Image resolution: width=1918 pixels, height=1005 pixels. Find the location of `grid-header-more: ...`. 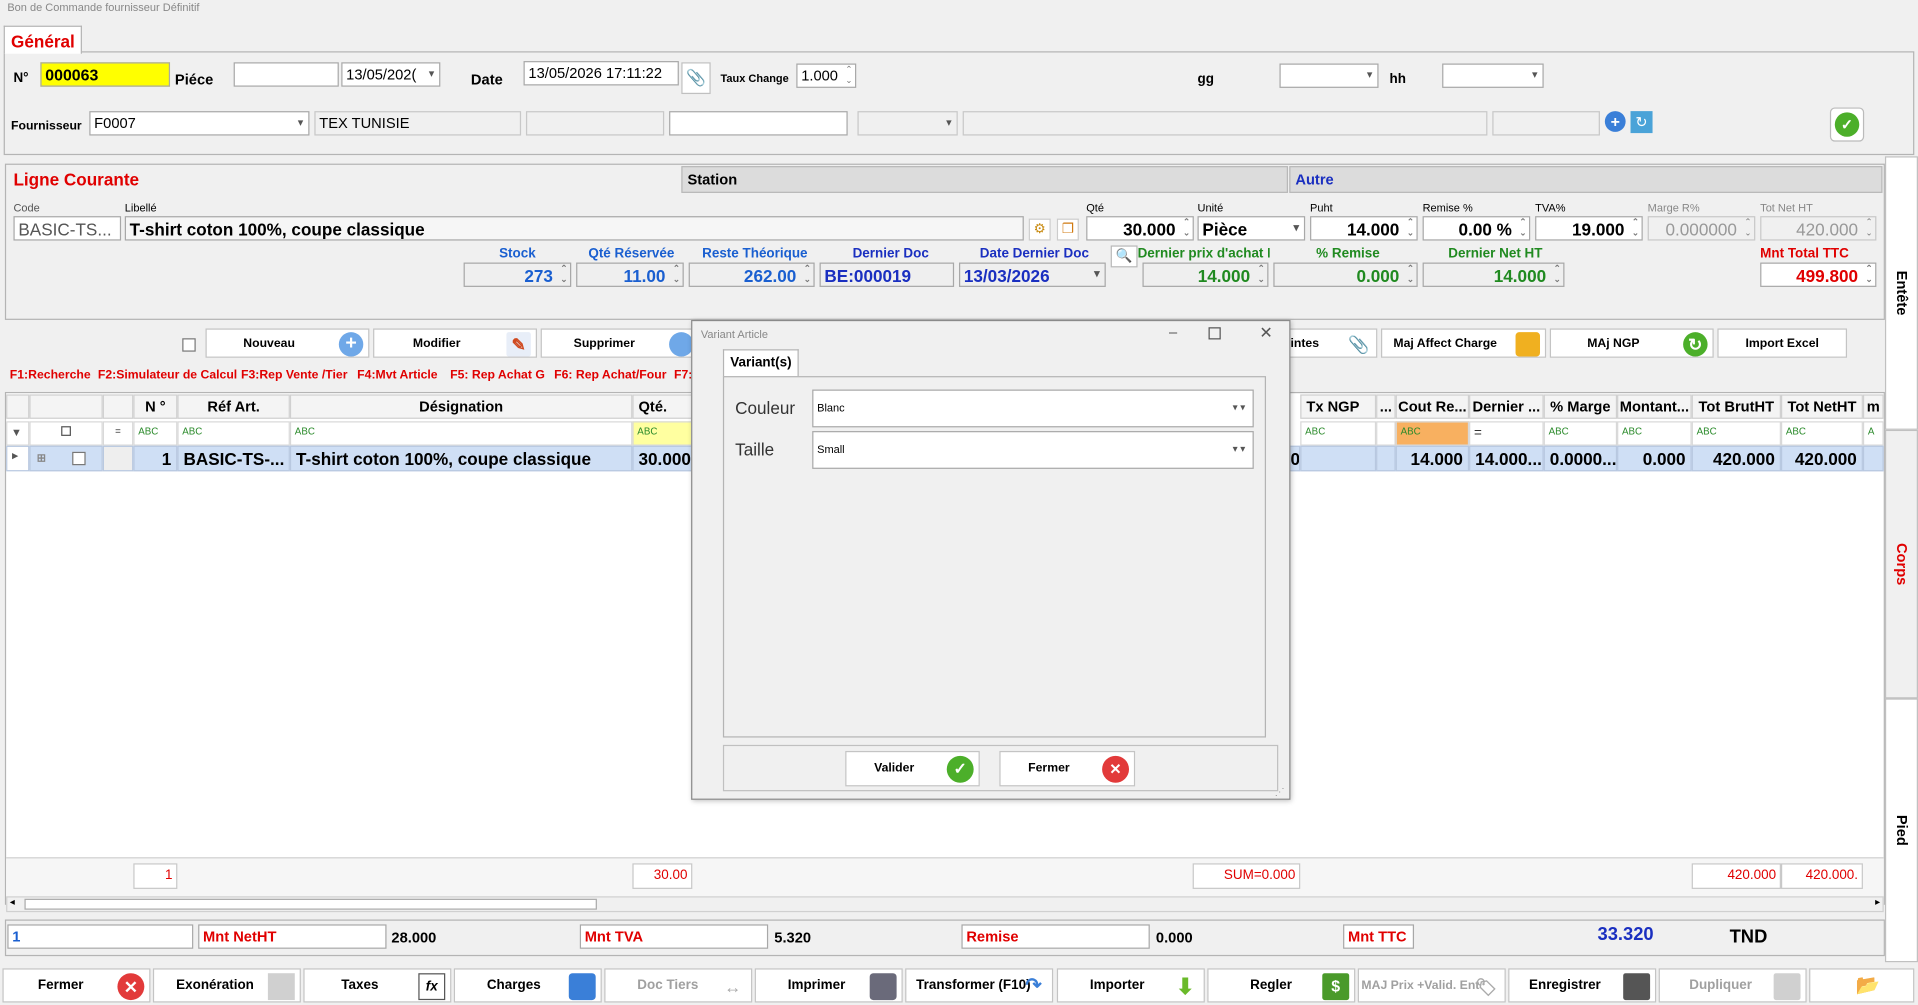

grid-header-more: ... is located at coordinates (1386, 406).